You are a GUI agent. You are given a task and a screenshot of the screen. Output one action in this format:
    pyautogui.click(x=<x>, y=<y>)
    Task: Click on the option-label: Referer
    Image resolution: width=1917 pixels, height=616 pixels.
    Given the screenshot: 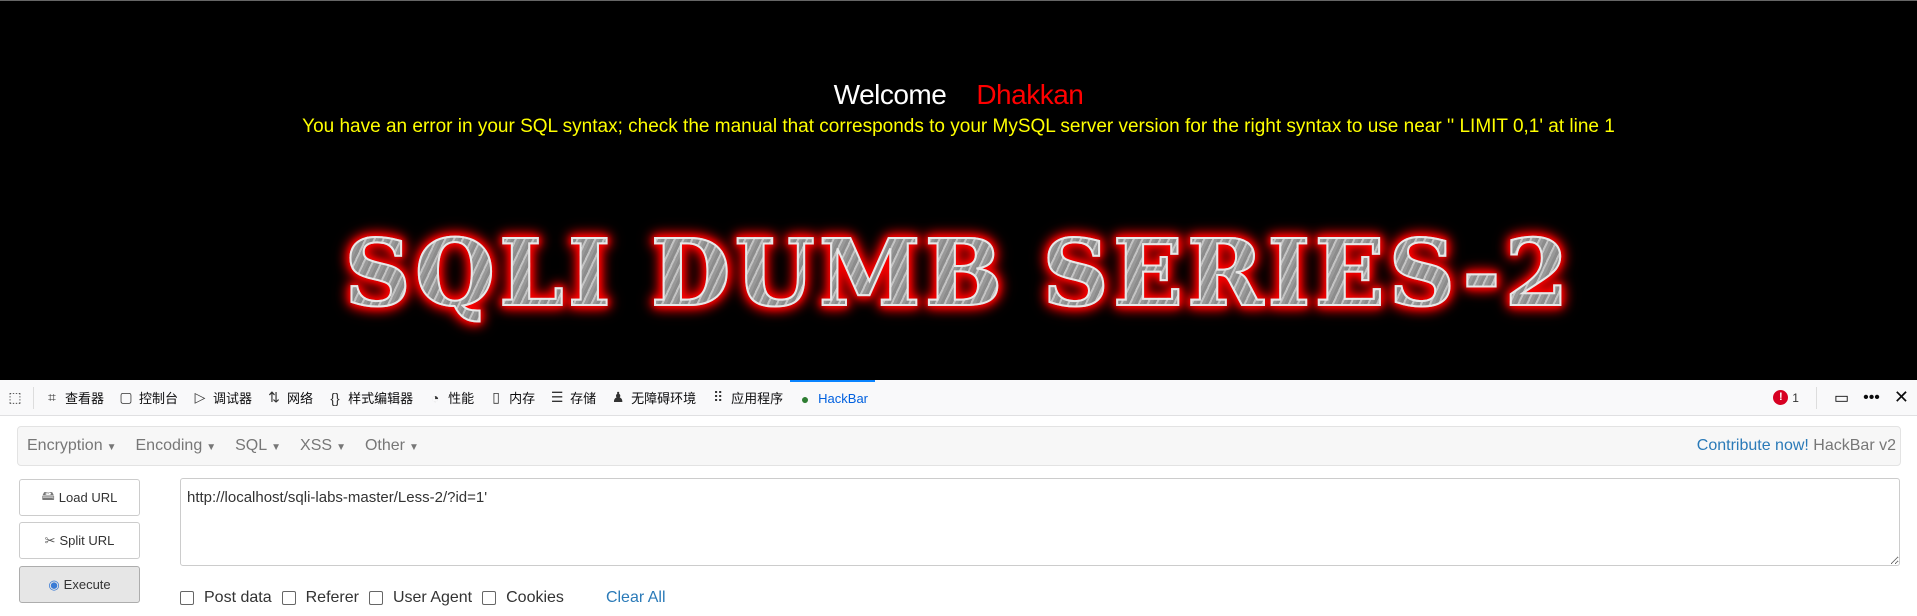 What is the action you would take?
    pyautogui.click(x=332, y=597)
    